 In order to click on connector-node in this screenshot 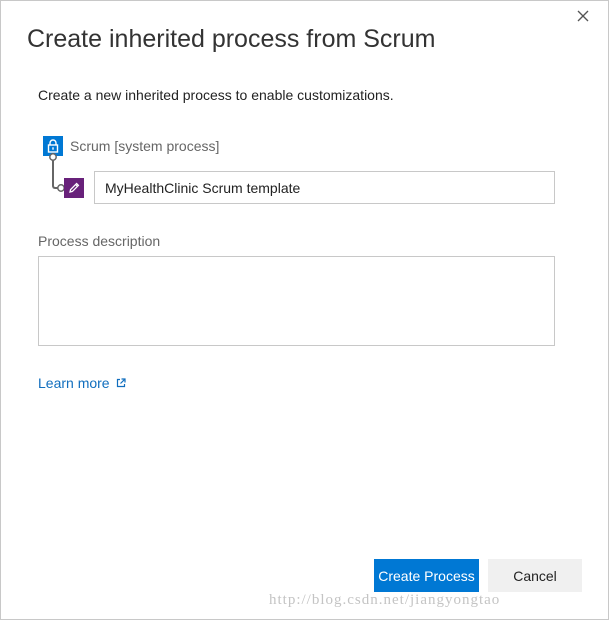, I will do `click(53, 157)`.